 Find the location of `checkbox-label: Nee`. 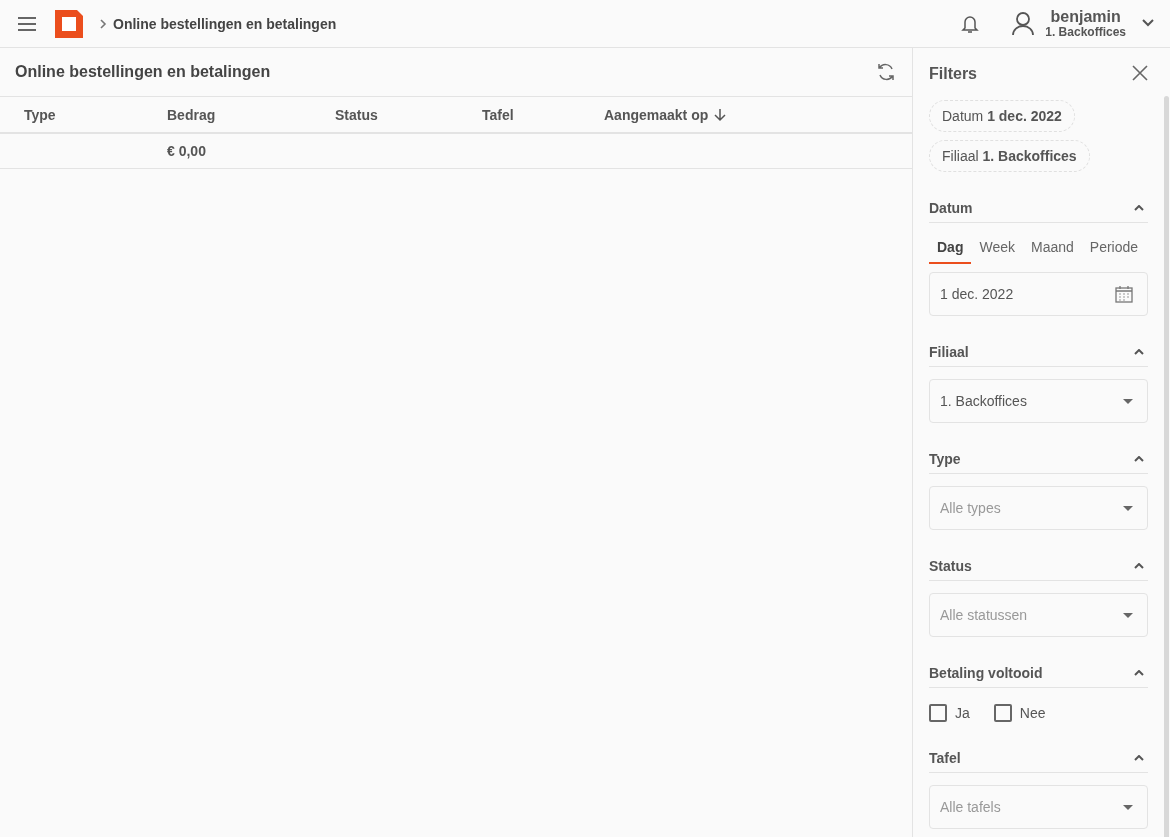

checkbox-label: Nee is located at coordinates (1032, 713).